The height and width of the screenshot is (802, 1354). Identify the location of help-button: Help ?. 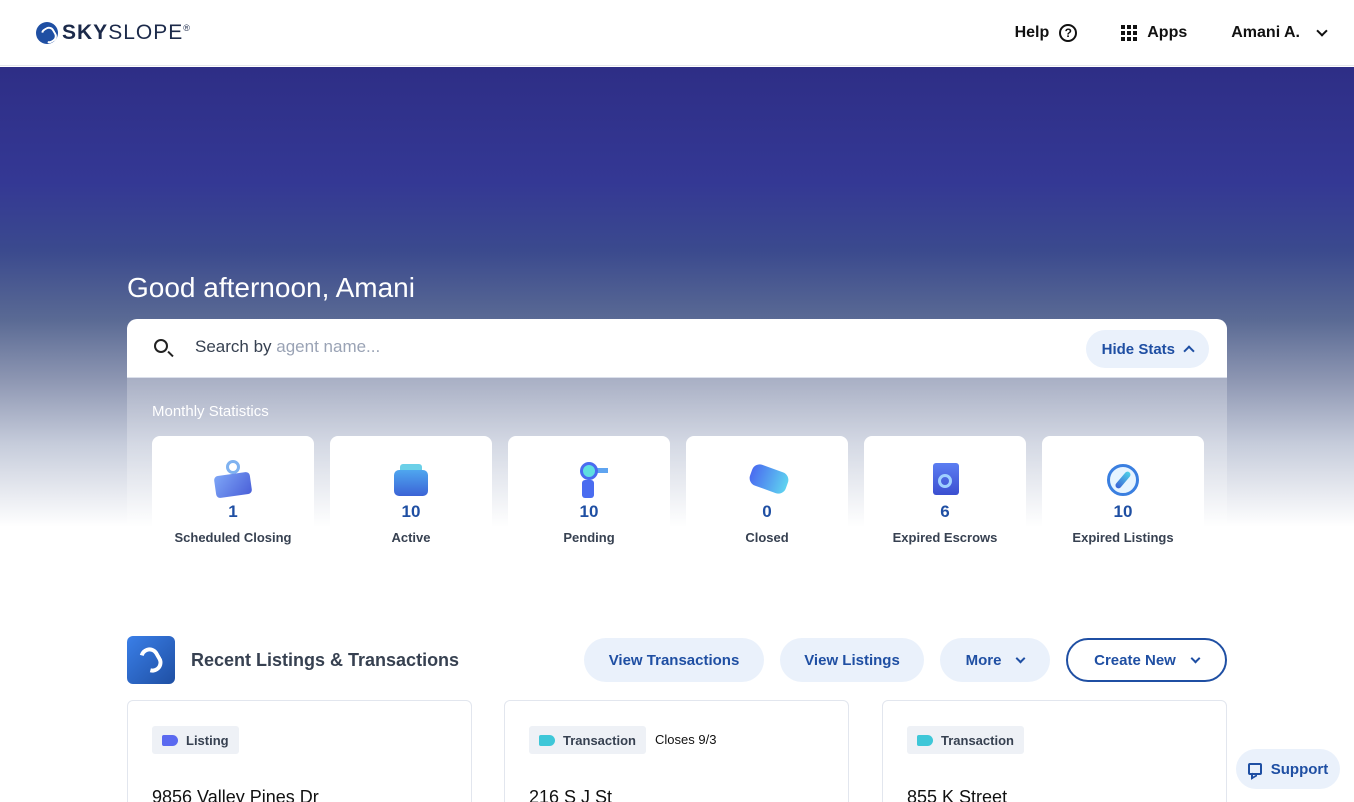
(1046, 33).